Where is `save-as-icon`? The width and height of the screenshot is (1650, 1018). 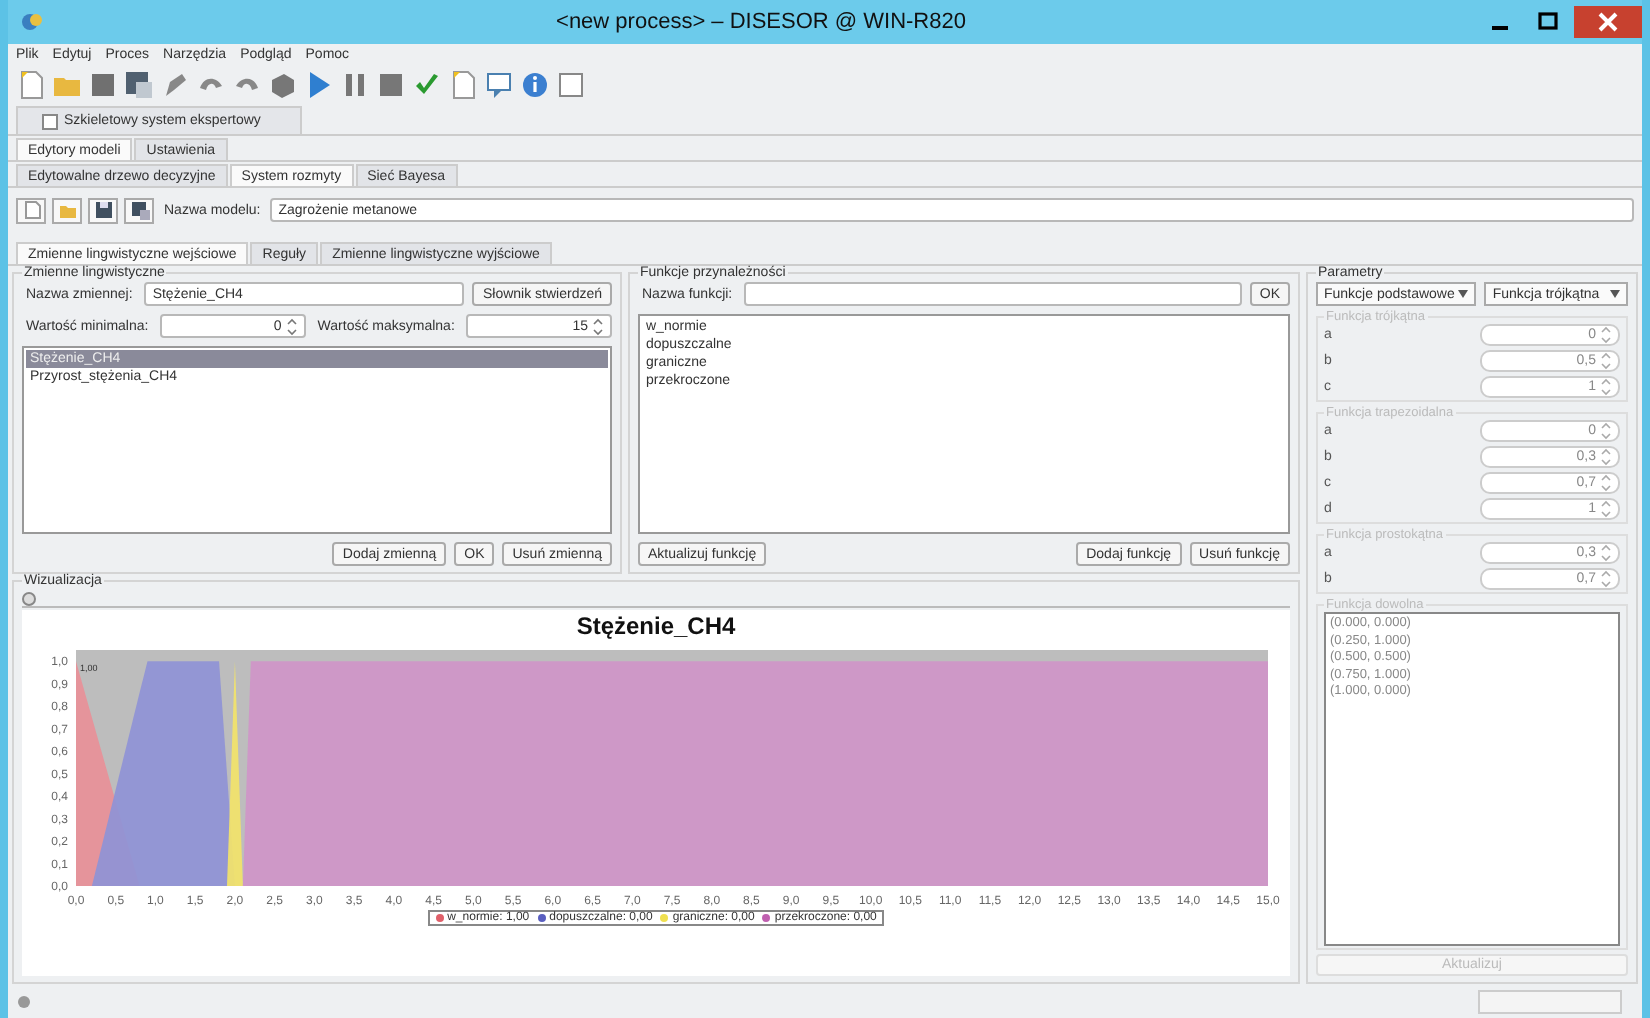
save-as-icon is located at coordinates (139, 210).